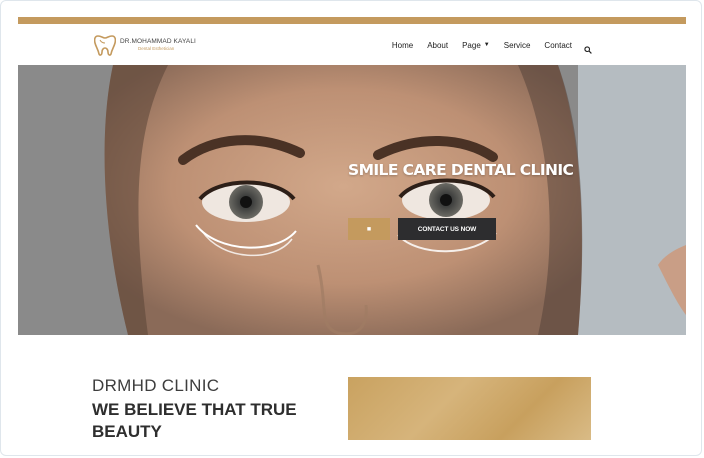  What do you see at coordinates (517, 45) in the screenshot?
I see `nav-item-service: Service` at bounding box center [517, 45].